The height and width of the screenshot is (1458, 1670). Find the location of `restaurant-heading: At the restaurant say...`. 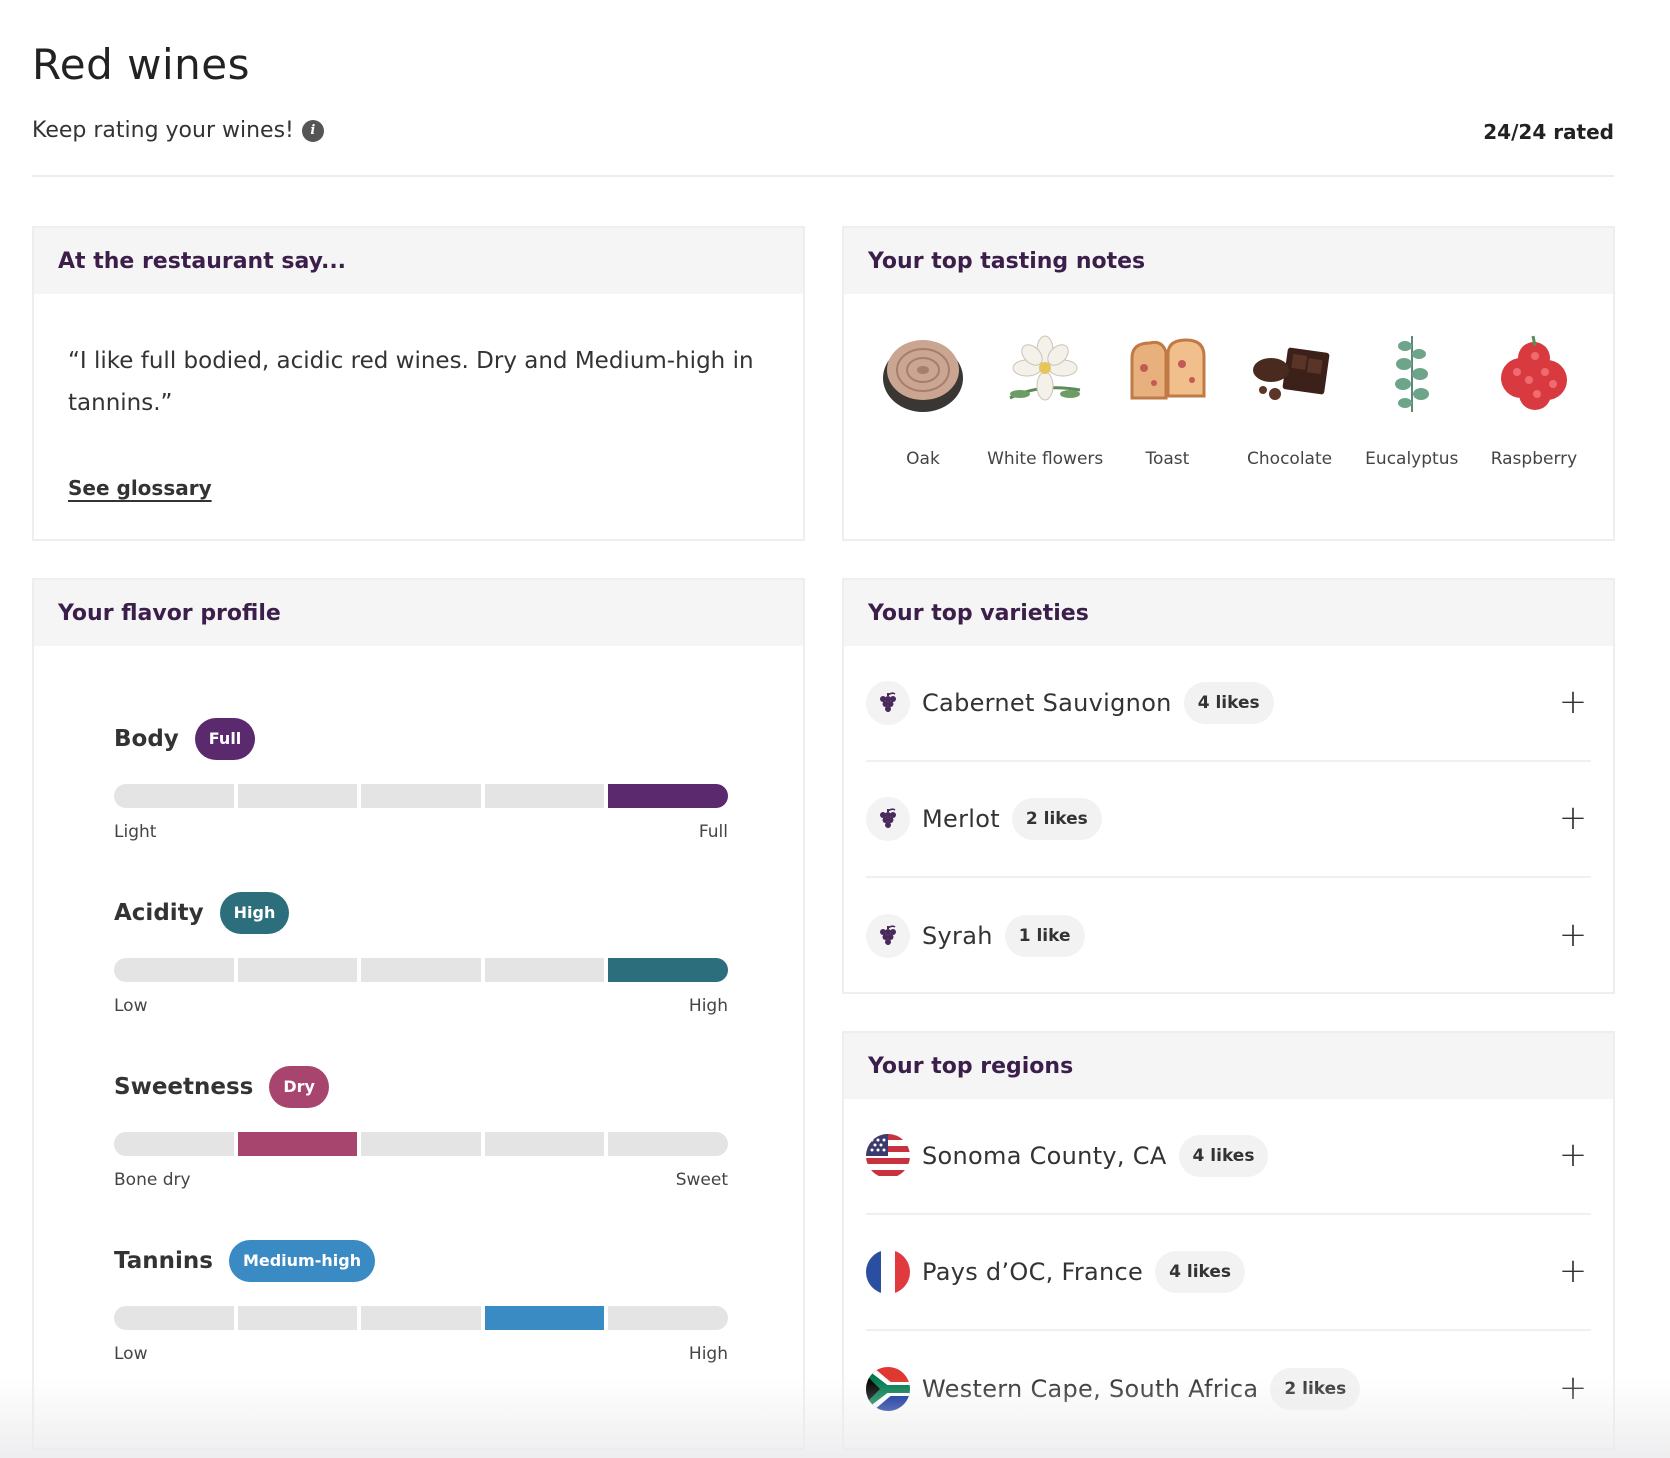

restaurant-heading: At the restaurant say... is located at coordinates (418, 261).